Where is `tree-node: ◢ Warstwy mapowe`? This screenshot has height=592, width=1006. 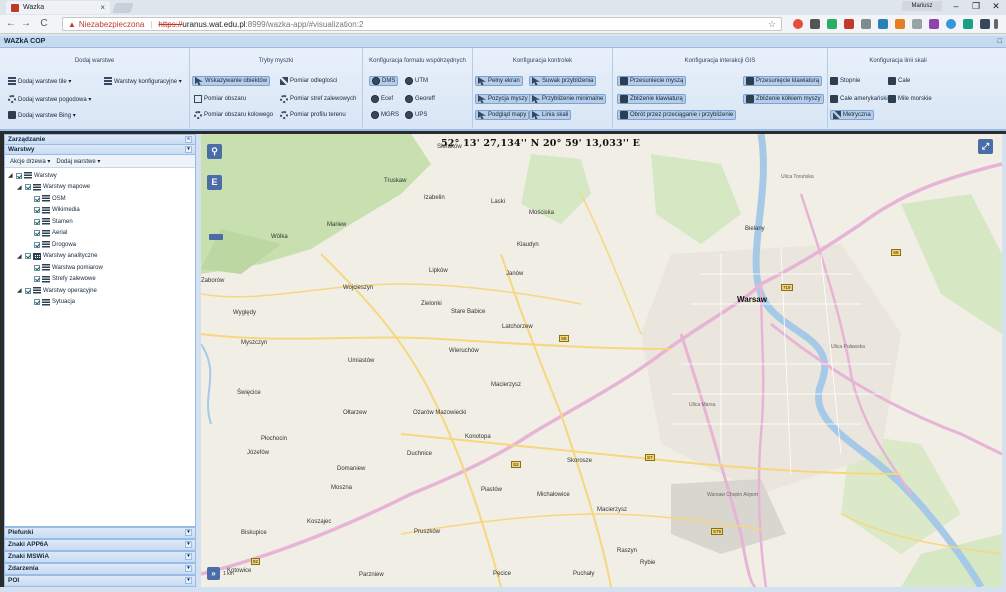
tree-node: ◢ Warstwy mapowe is located at coordinates (101, 188).